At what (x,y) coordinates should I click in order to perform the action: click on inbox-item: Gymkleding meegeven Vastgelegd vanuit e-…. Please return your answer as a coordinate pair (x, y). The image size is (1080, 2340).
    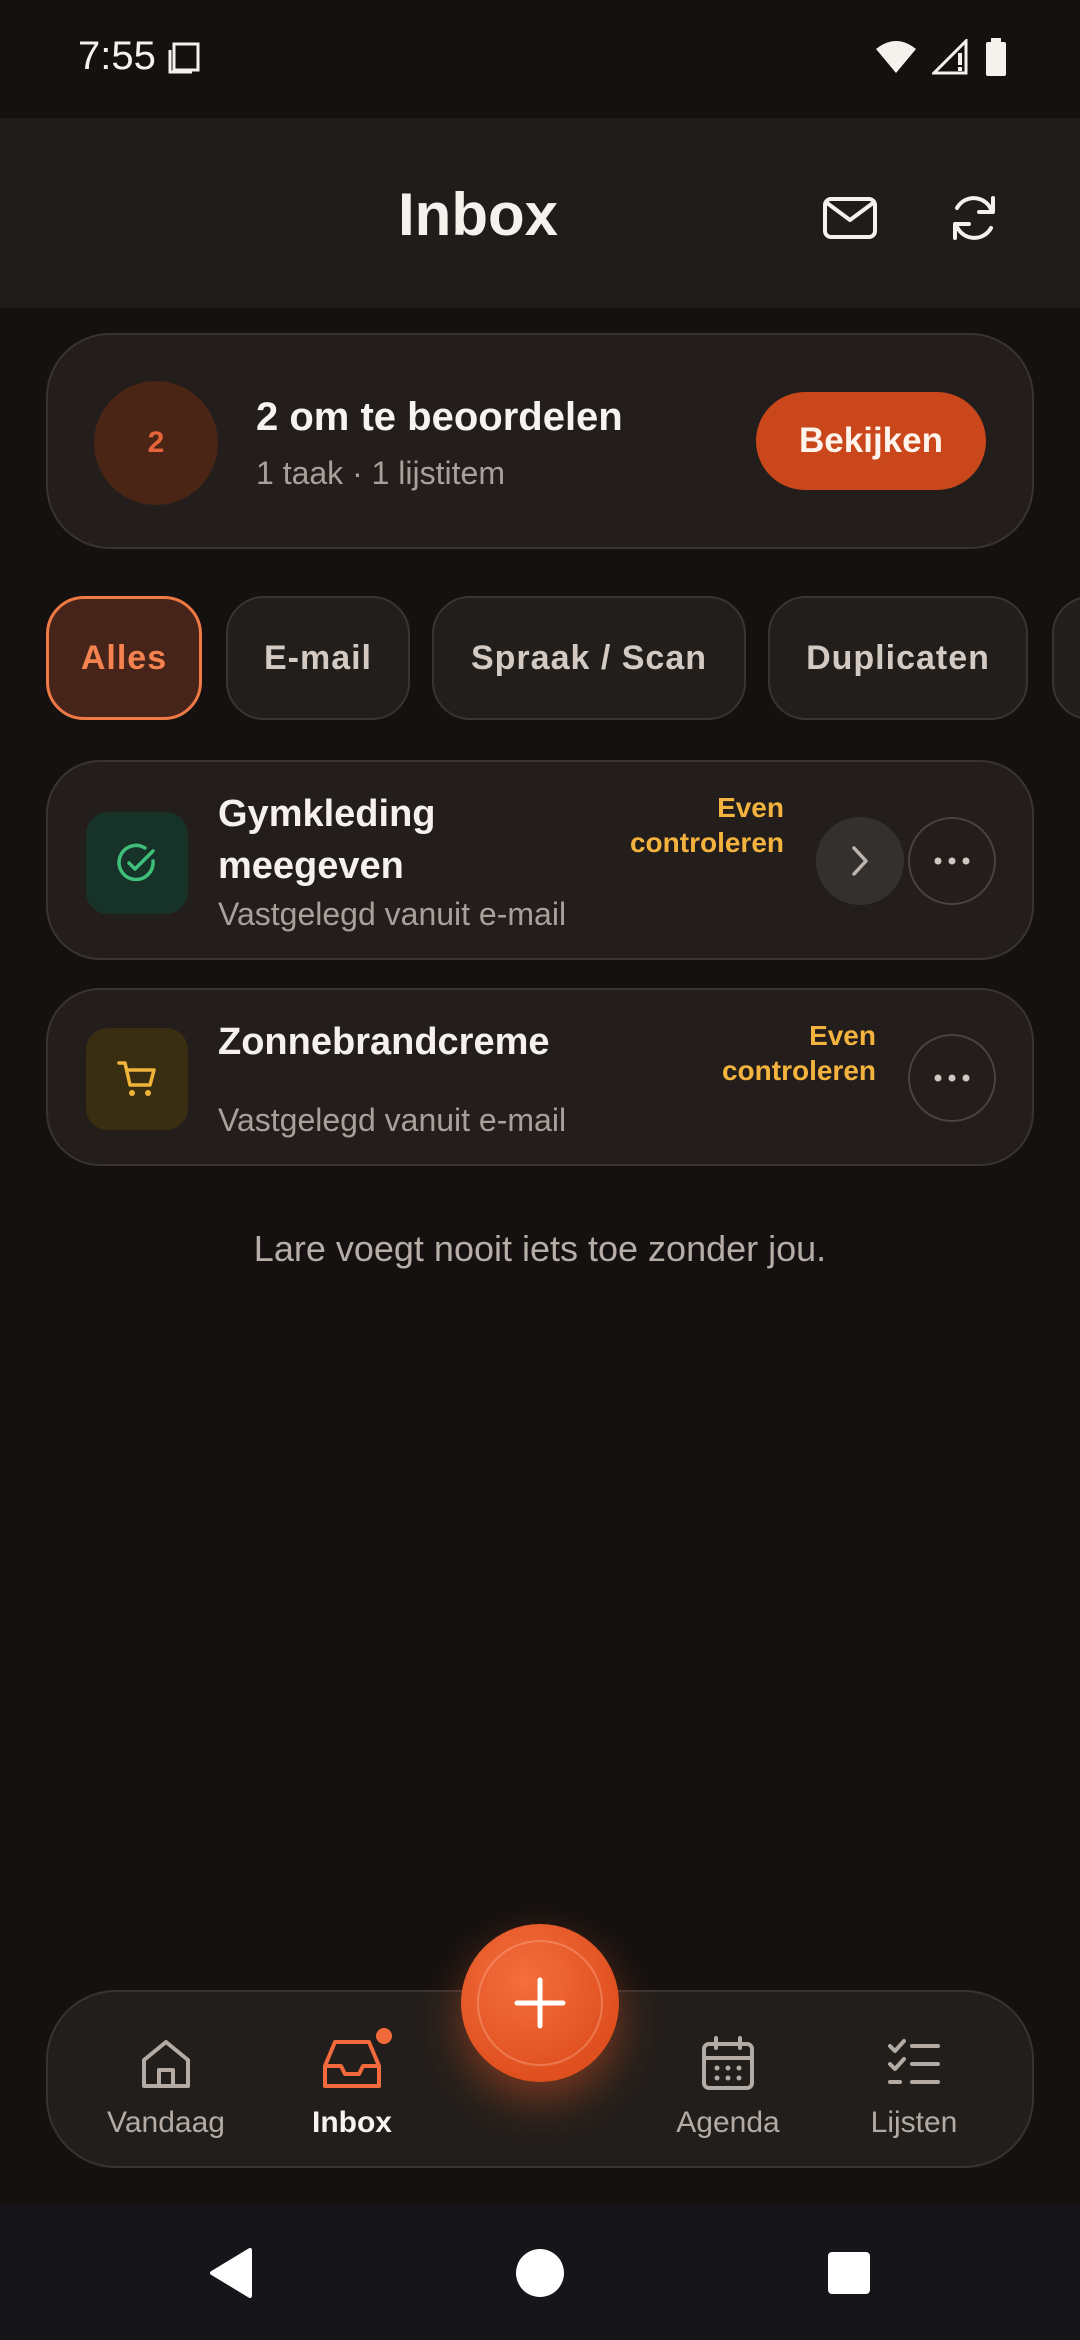
    Looking at the image, I should click on (540, 860).